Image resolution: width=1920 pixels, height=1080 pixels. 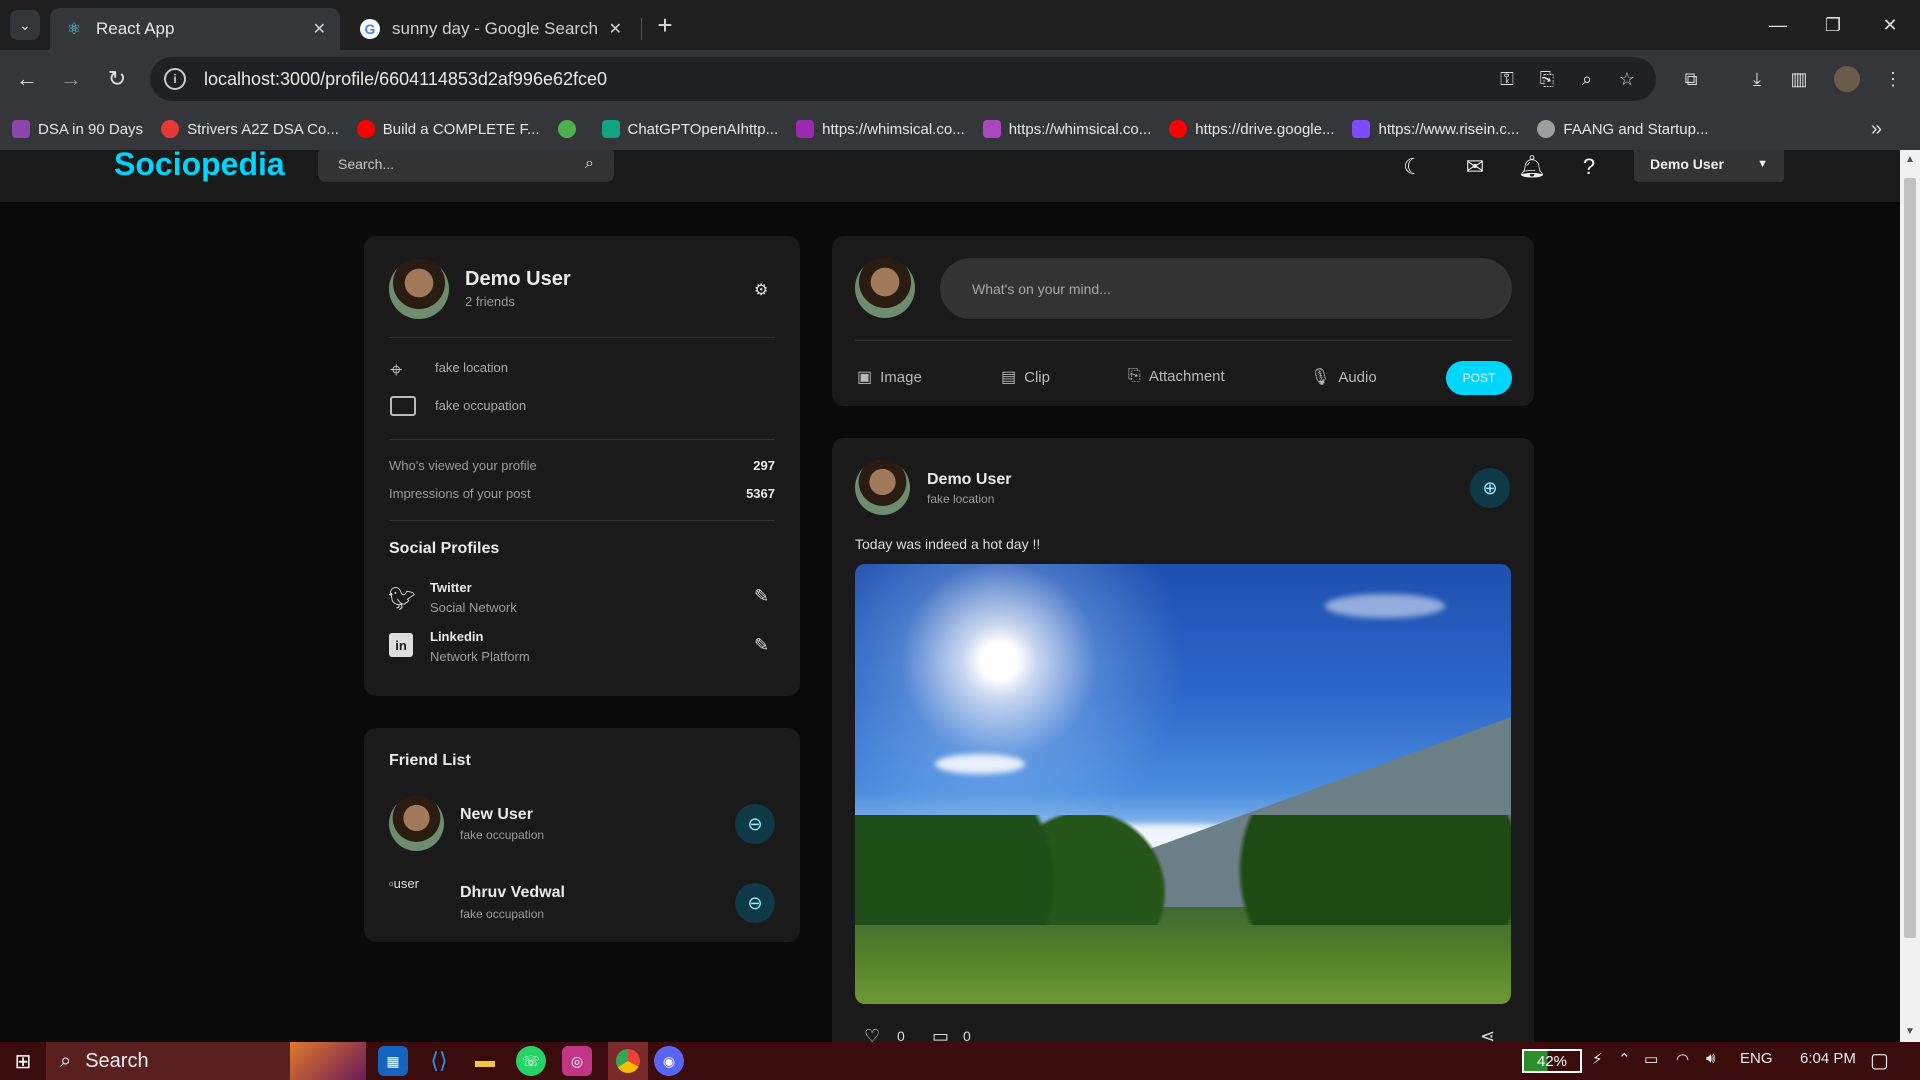 What do you see at coordinates (1828, 1058) in the screenshot?
I see `clock: 6:04 PM` at bounding box center [1828, 1058].